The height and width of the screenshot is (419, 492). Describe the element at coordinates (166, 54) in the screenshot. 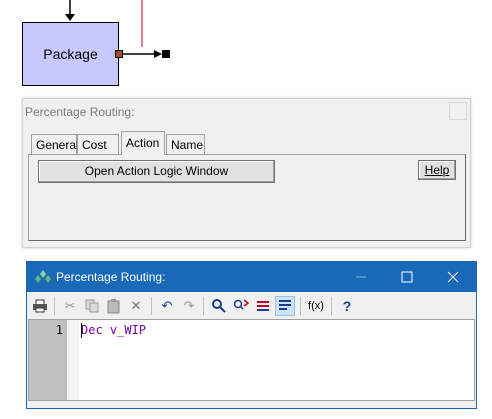

I see `output-connector-icon` at that location.